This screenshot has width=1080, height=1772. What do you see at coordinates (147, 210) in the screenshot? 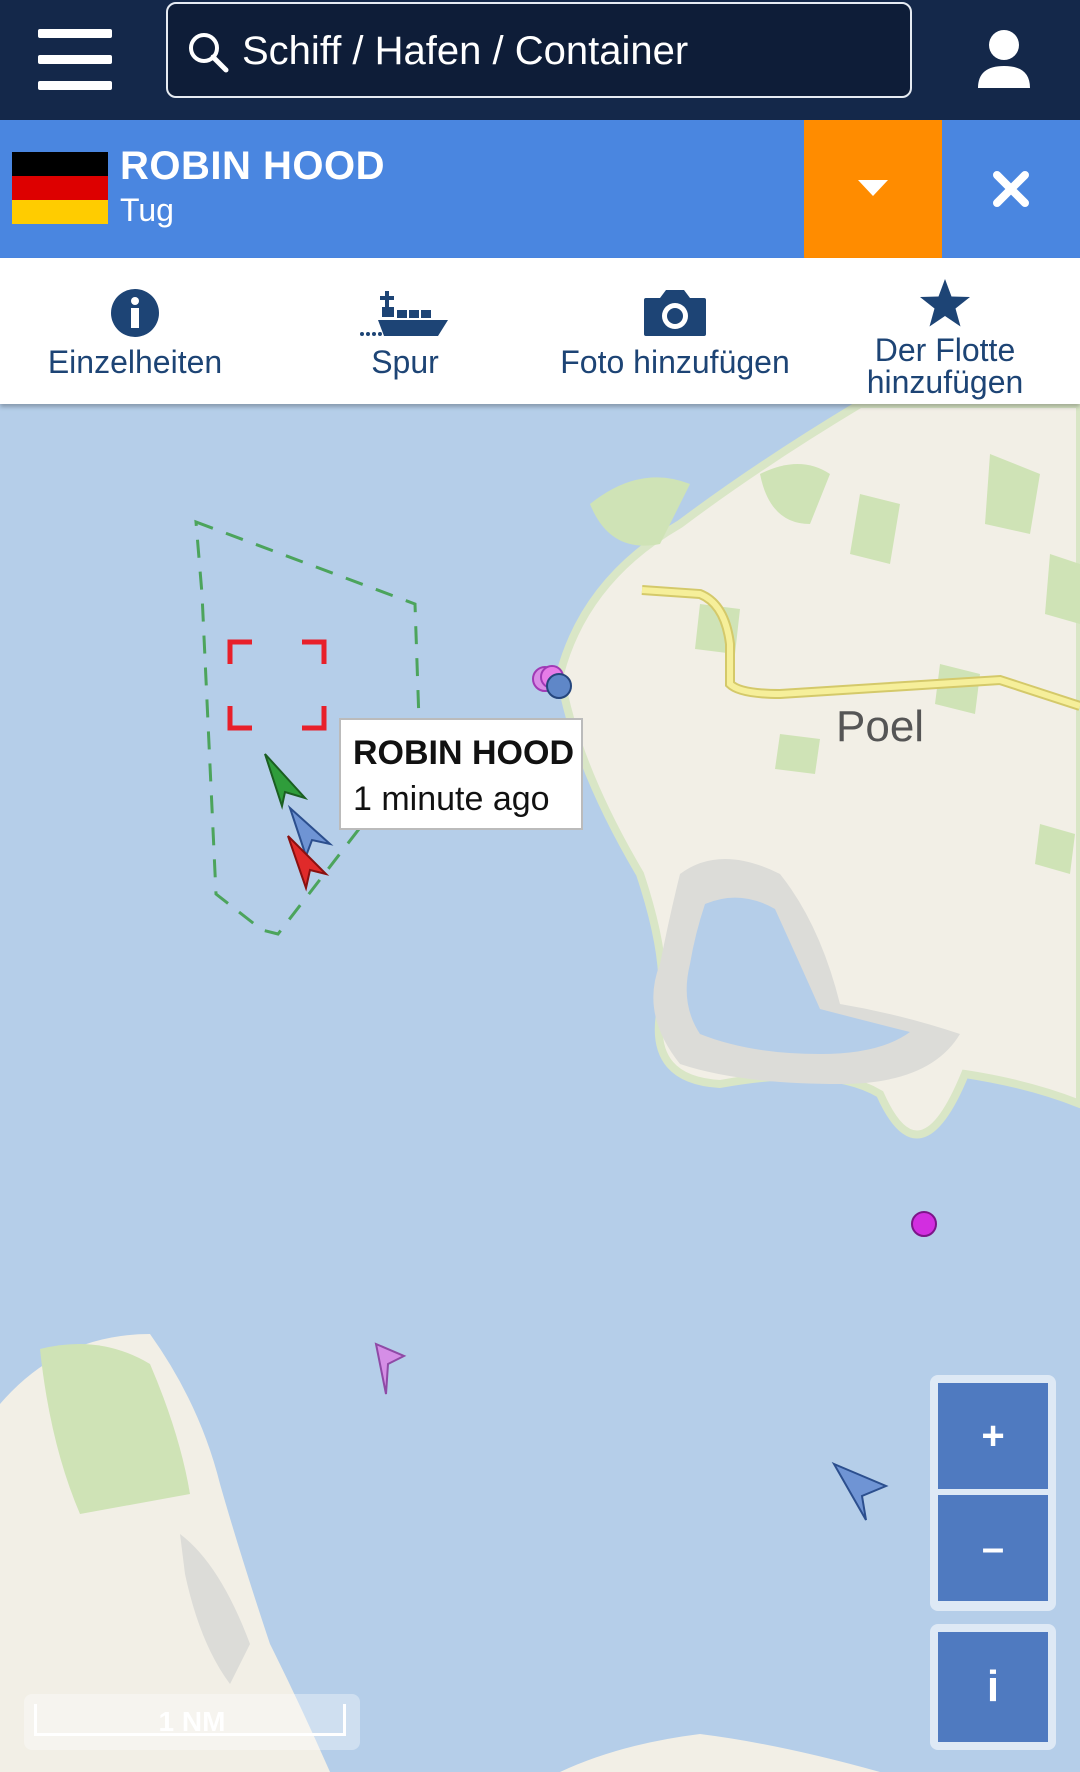
I see `vessel-type: Tug` at bounding box center [147, 210].